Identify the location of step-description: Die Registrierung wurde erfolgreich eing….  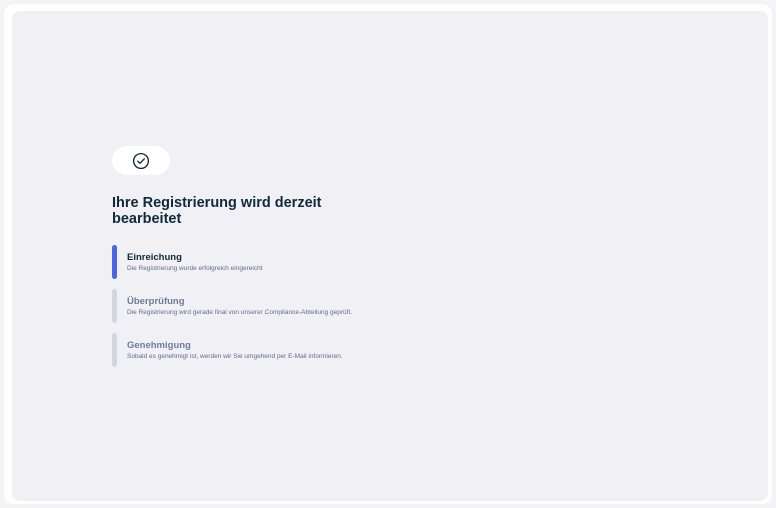
(195, 268).